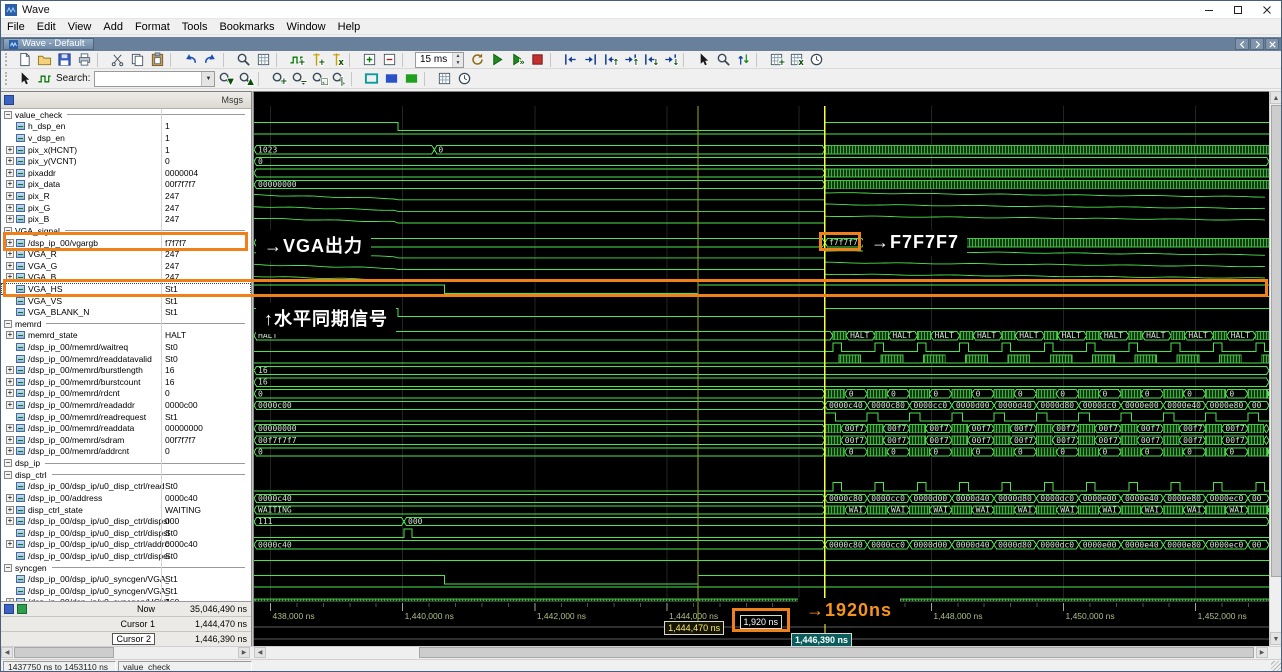 The width and height of the screenshot is (1282, 672). I want to click on menu-view: View, so click(80, 27).